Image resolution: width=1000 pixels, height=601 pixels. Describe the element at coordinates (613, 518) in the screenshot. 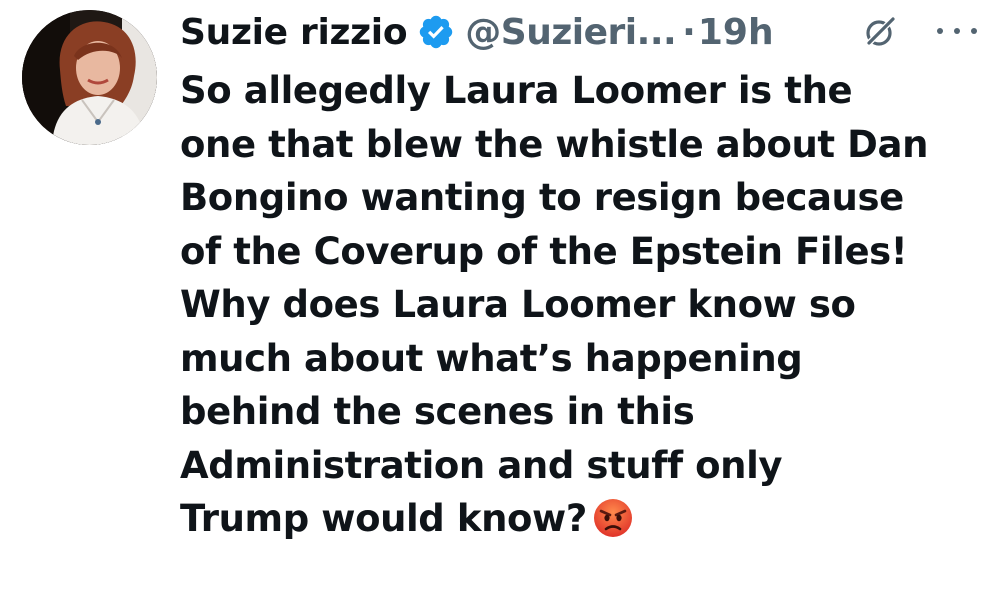

I see `angry-face-emoji-icon` at that location.